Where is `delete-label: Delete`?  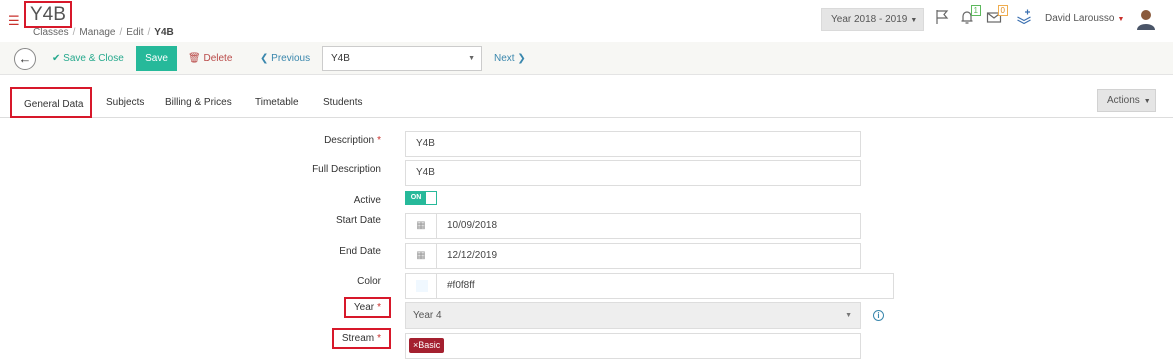
delete-label: Delete is located at coordinates (218, 58).